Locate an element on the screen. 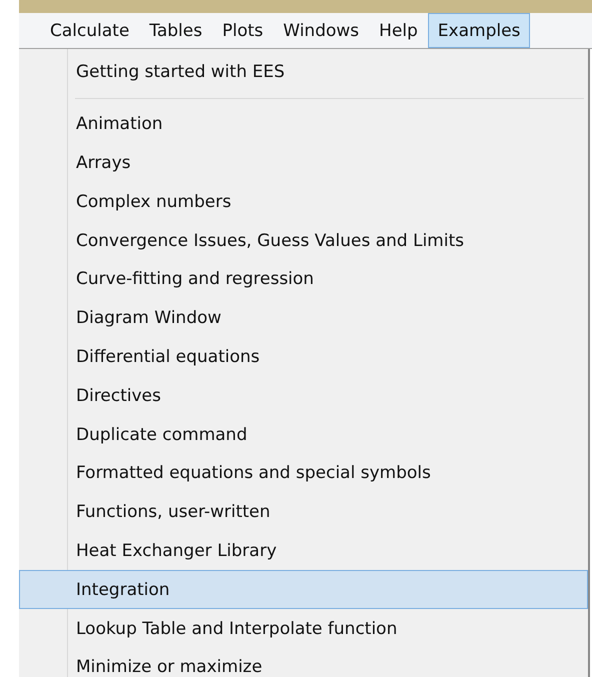 This screenshot has width=592, height=677. menu-item: Getting started with EES is located at coordinates (303, 72).